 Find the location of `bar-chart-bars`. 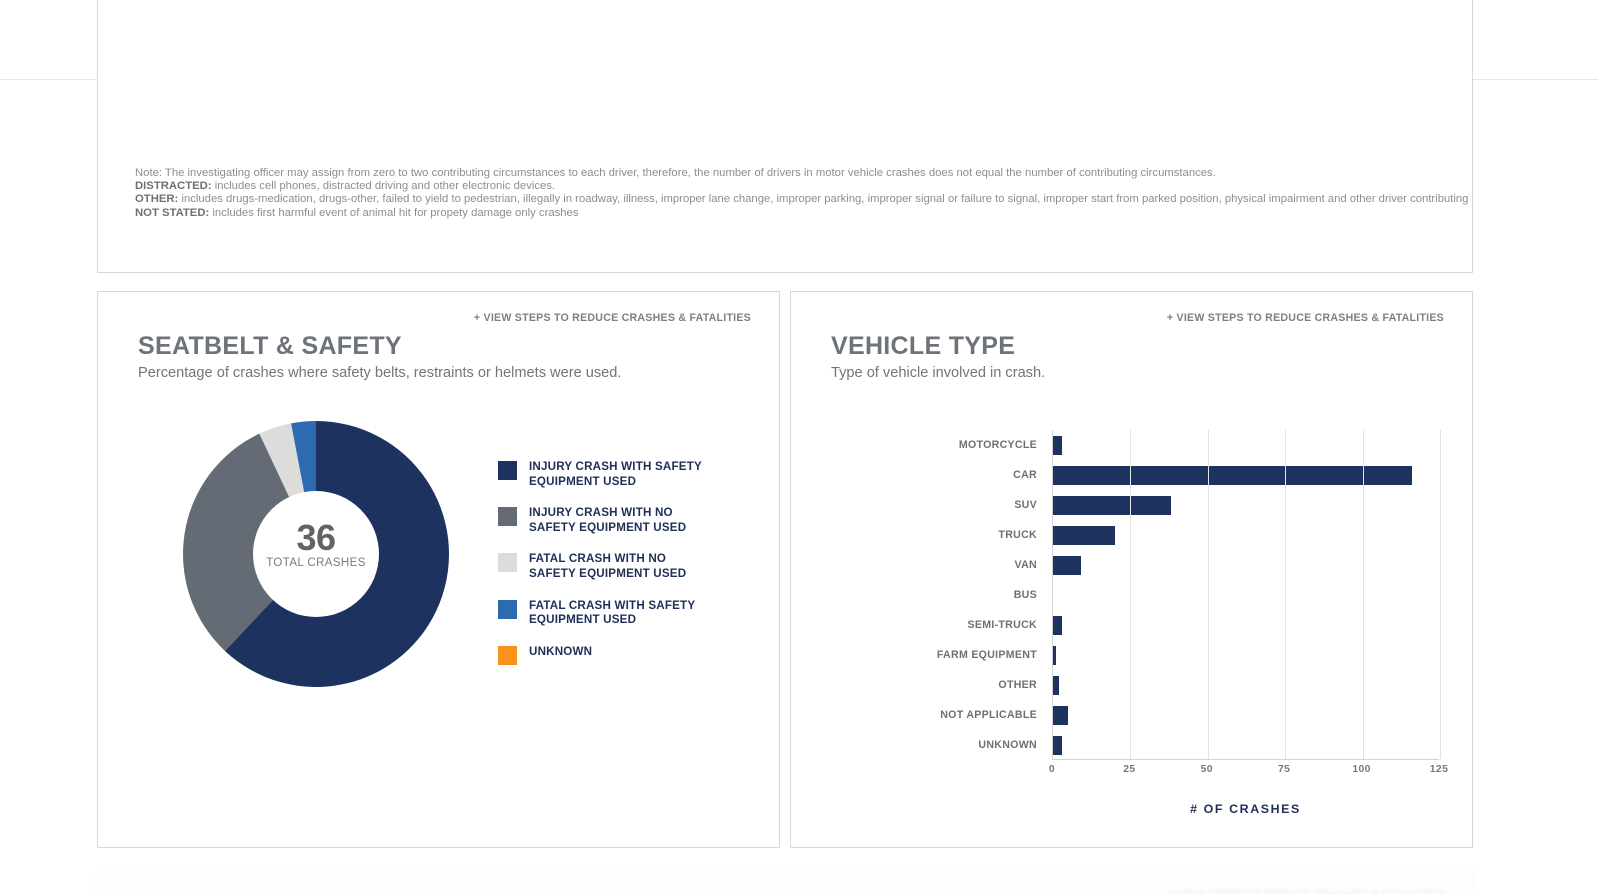

bar-chart-bars is located at coordinates (1246, 594).